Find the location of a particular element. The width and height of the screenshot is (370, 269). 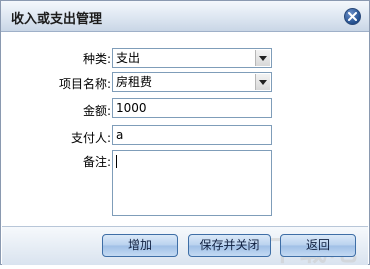

close-button is located at coordinates (352, 16).